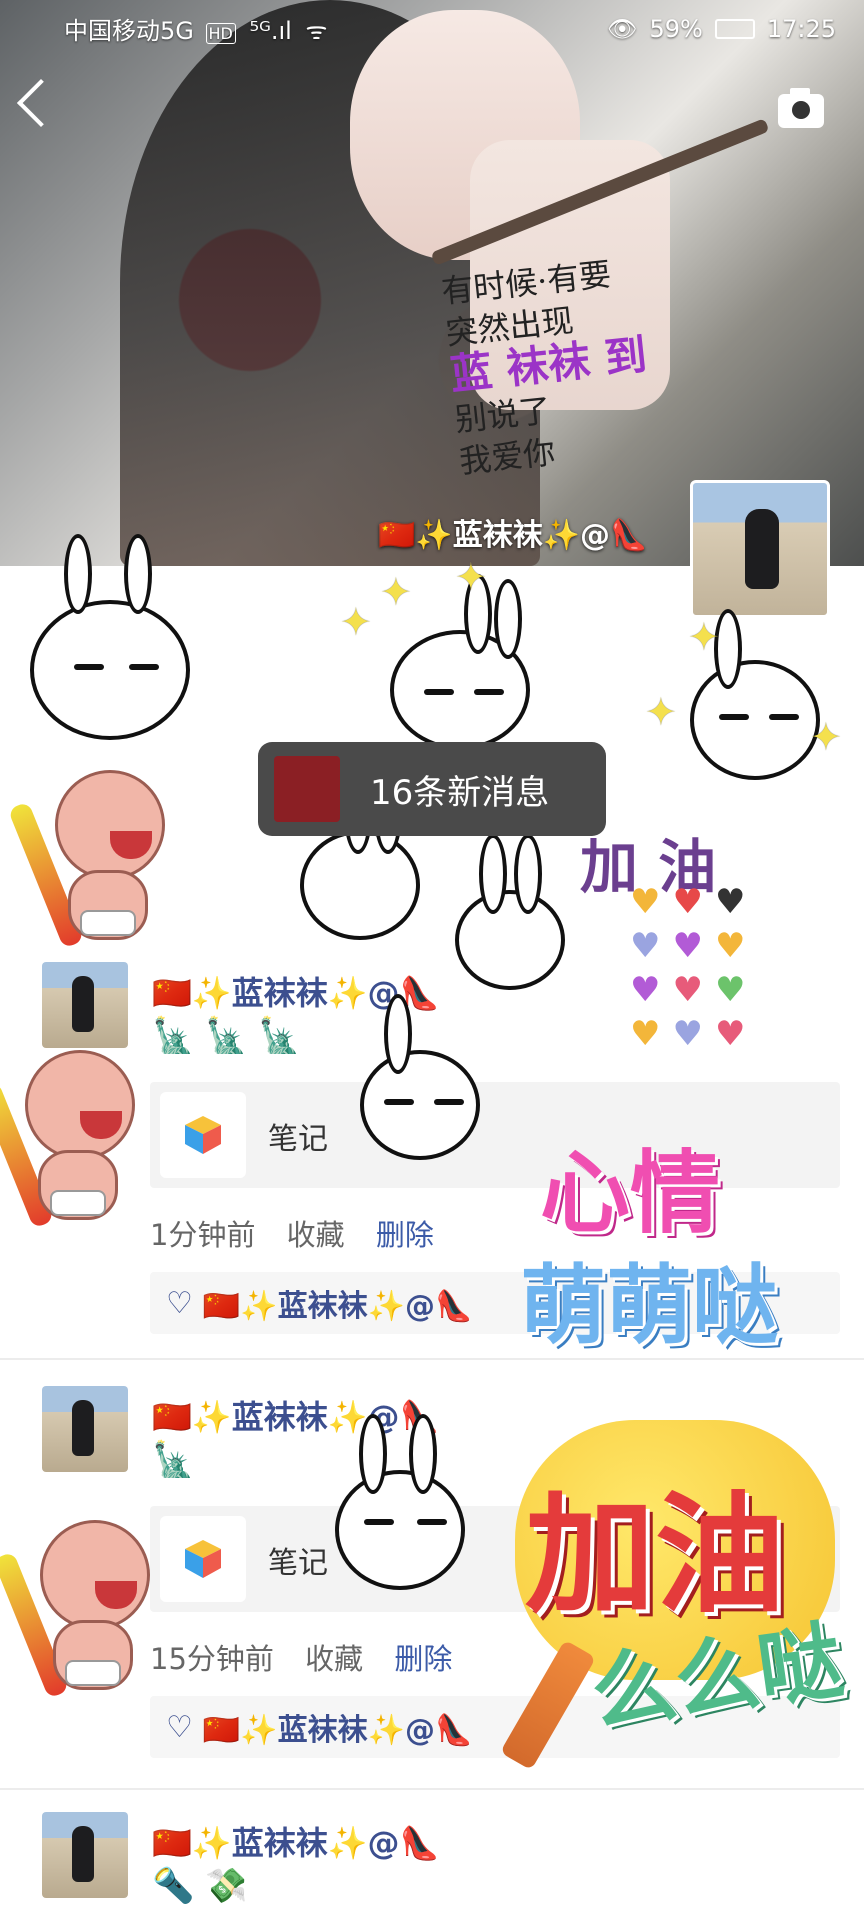 The width and height of the screenshot is (864, 1920). I want to click on bunny-sticker-eating, so click(360, 857).